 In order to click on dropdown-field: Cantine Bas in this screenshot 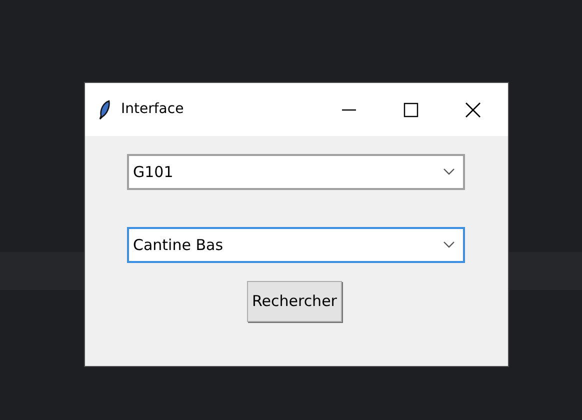, I will do `click(296, 245)`.